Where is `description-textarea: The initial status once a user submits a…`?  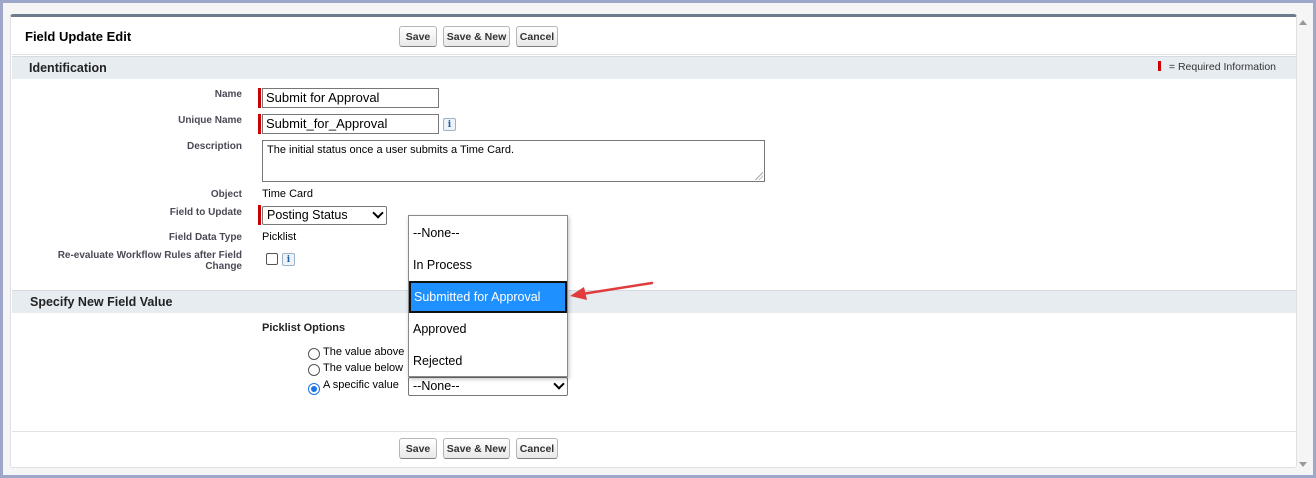
description-textarea: The initial status once a user submits a… is located at coordinates (513, 161).